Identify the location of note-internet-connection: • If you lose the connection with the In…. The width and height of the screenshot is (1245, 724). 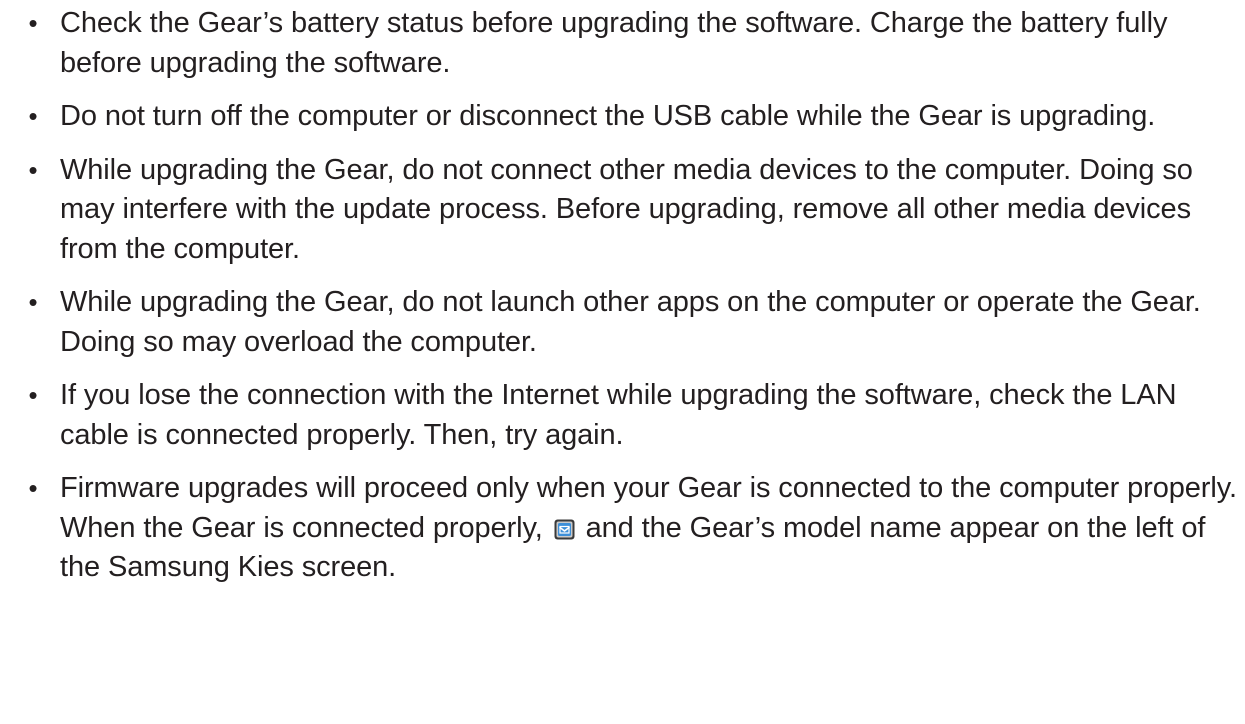
(622, 415).